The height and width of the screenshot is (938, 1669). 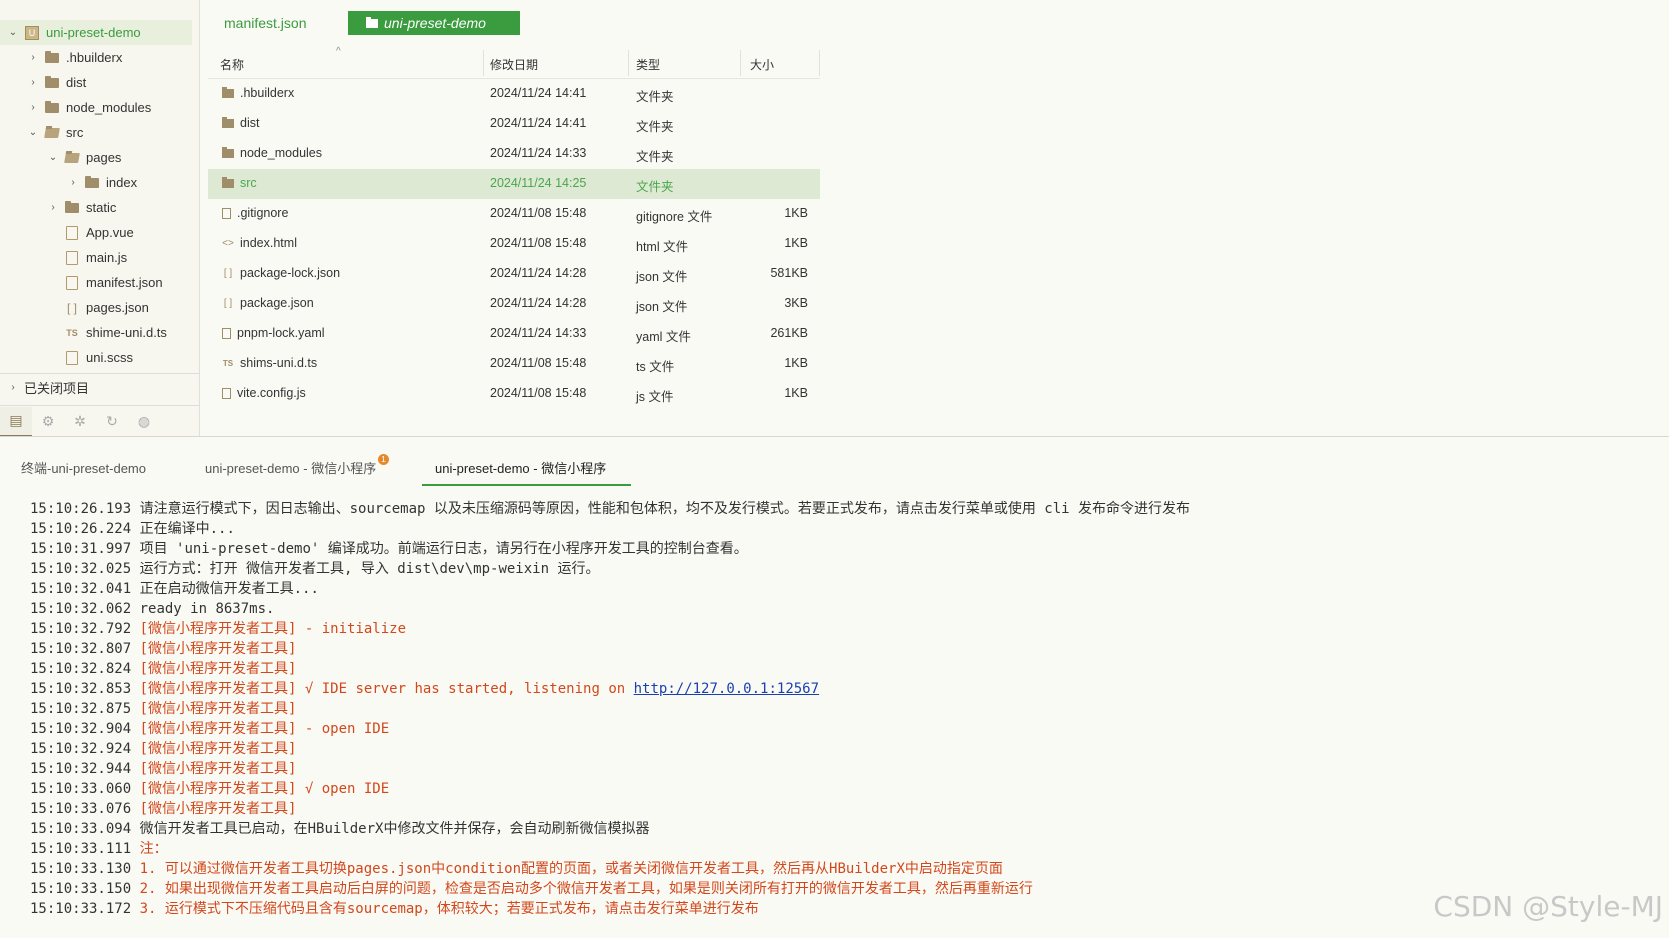 I want to click on table-row: vite.config.js 2024/11/08 15:48 js 文件 1KB, so click(x=514, y=394).